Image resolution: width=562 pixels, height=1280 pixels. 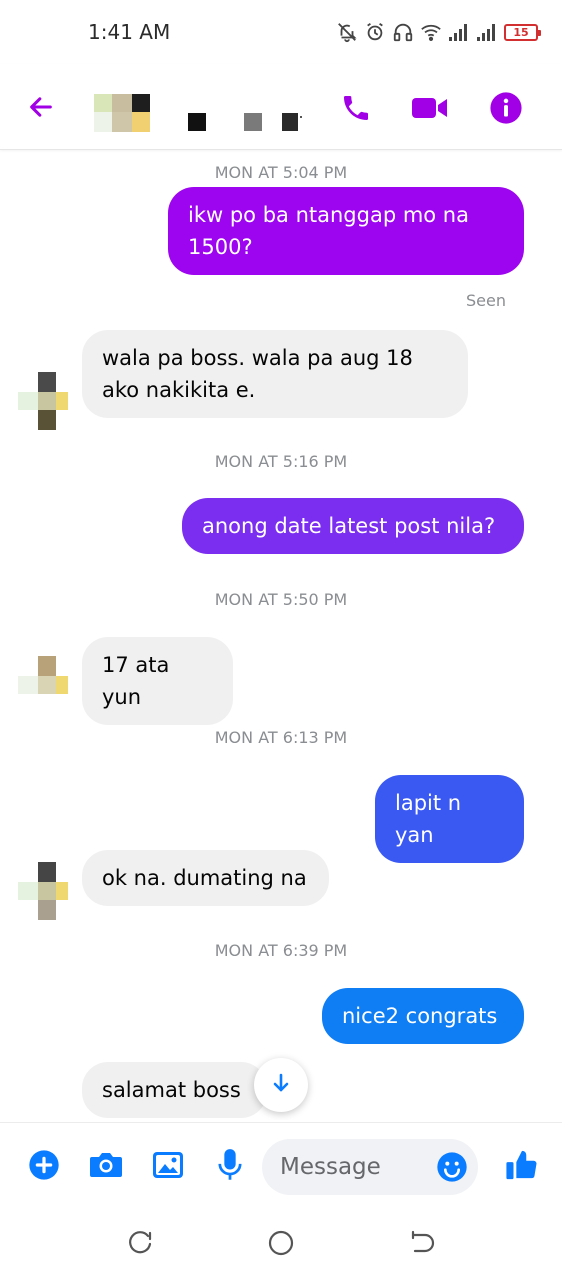 What do you see at coordinates (423, 1016) in the screenshot?
I see `outgoing-message: nice2 congrats` at bounding box center [423, 1016].